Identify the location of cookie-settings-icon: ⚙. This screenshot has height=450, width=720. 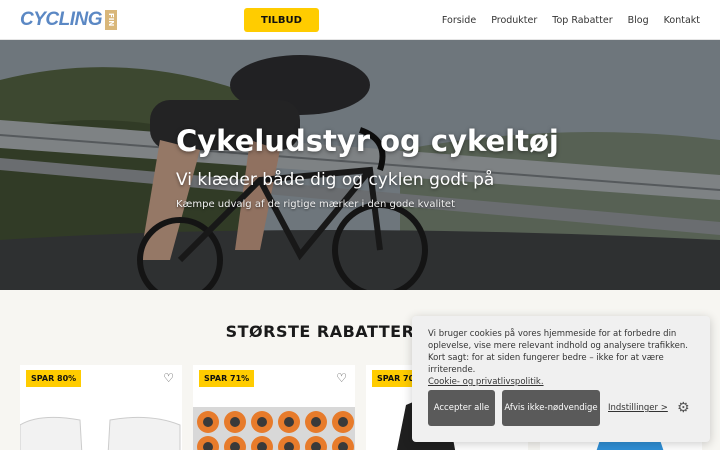
(683, 408).